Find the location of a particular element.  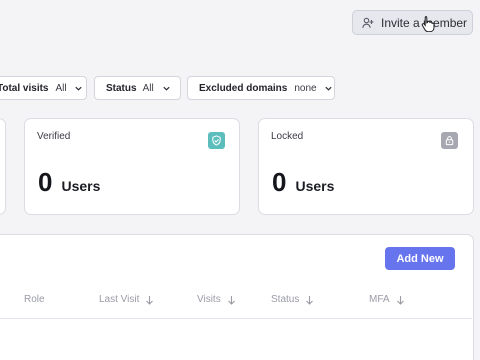

lock-icon is located at coordinates (449, 140).